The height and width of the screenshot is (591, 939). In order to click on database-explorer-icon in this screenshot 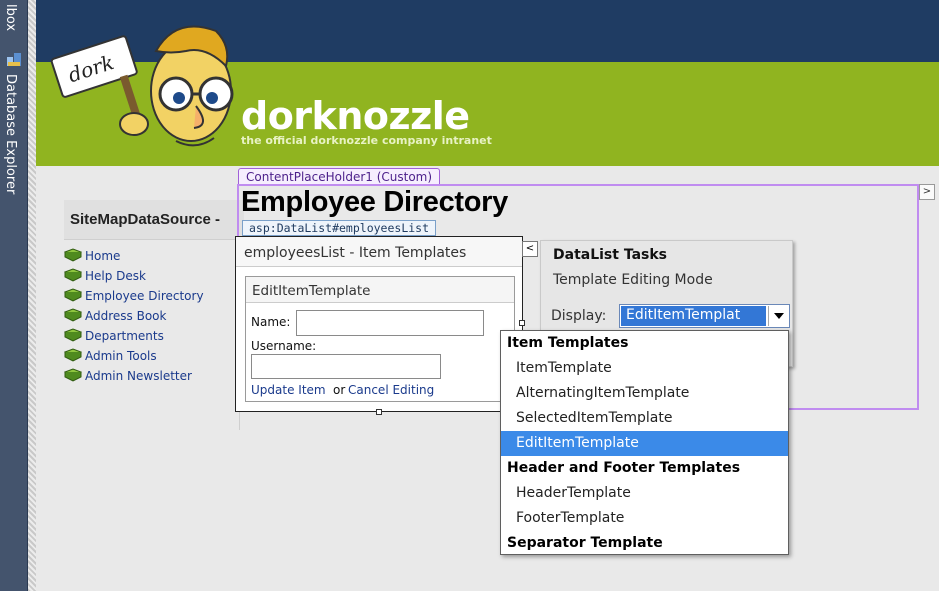, I will do `click(14, 59)`.